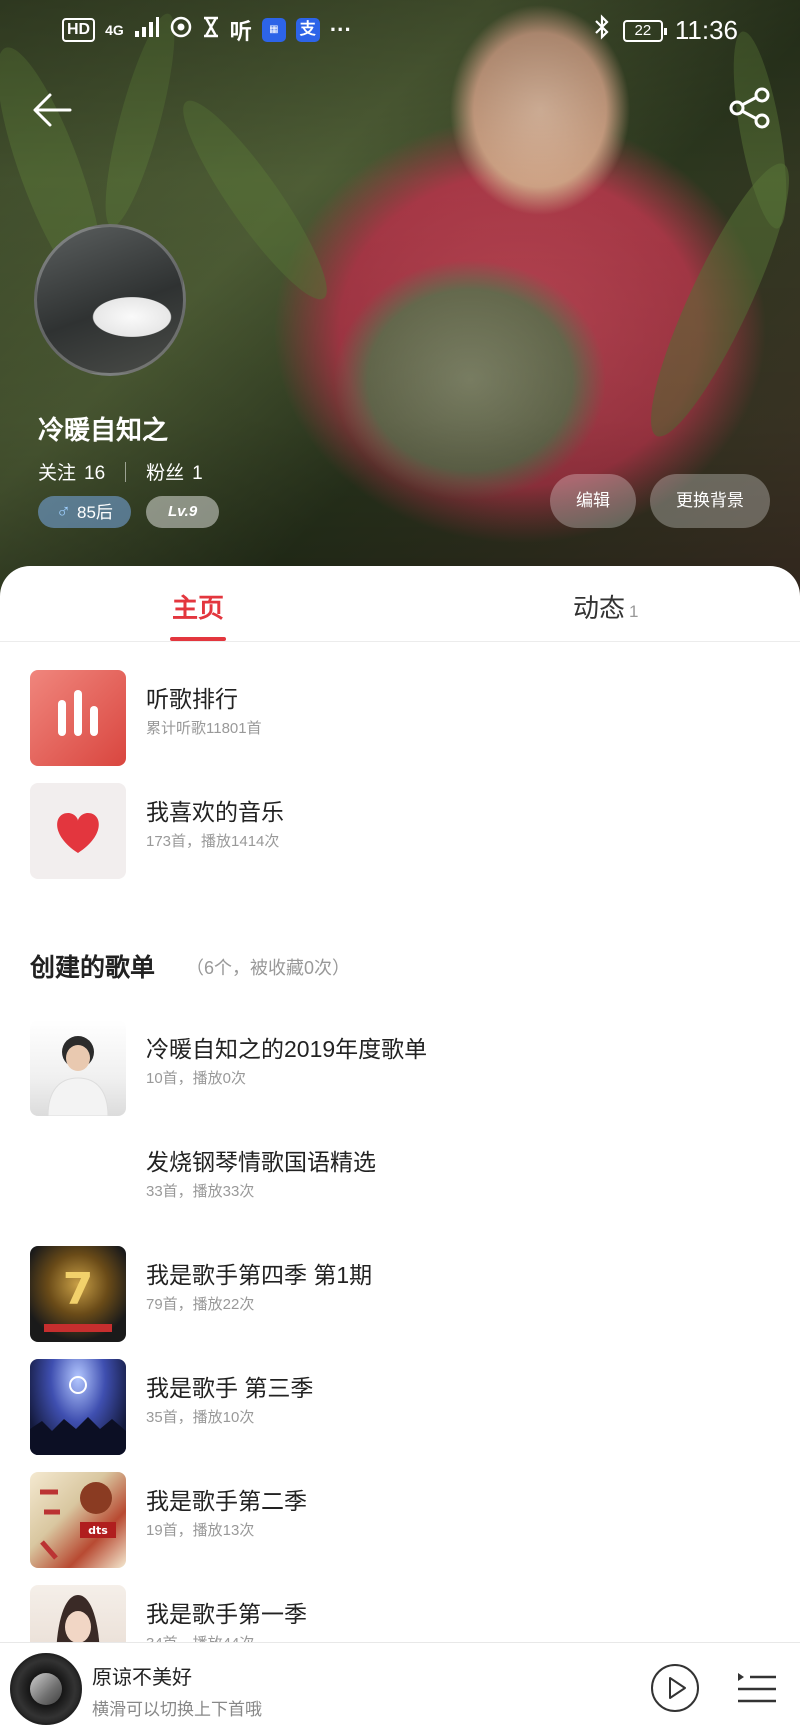  I want to click on list-item-title: 发烧钢琴情歌国语精选, so click(261, 1162).